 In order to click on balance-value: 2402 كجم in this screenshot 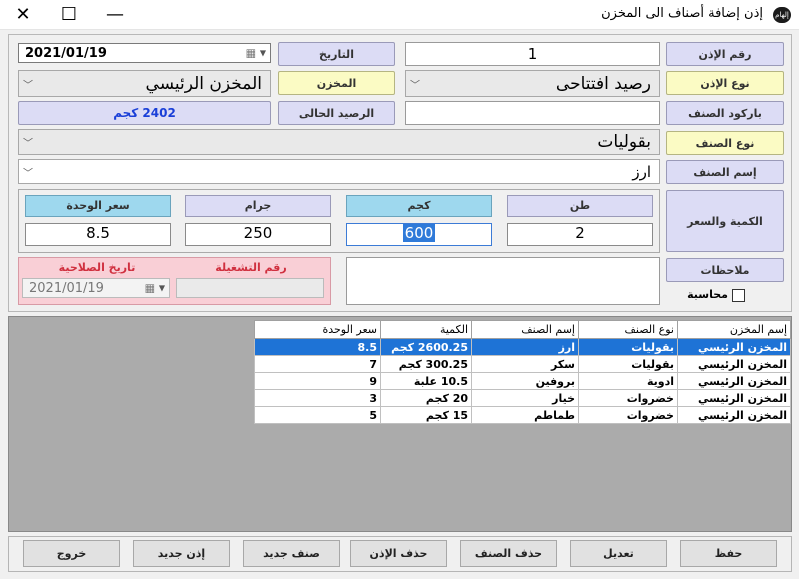, I will do `click(144, 113)`.